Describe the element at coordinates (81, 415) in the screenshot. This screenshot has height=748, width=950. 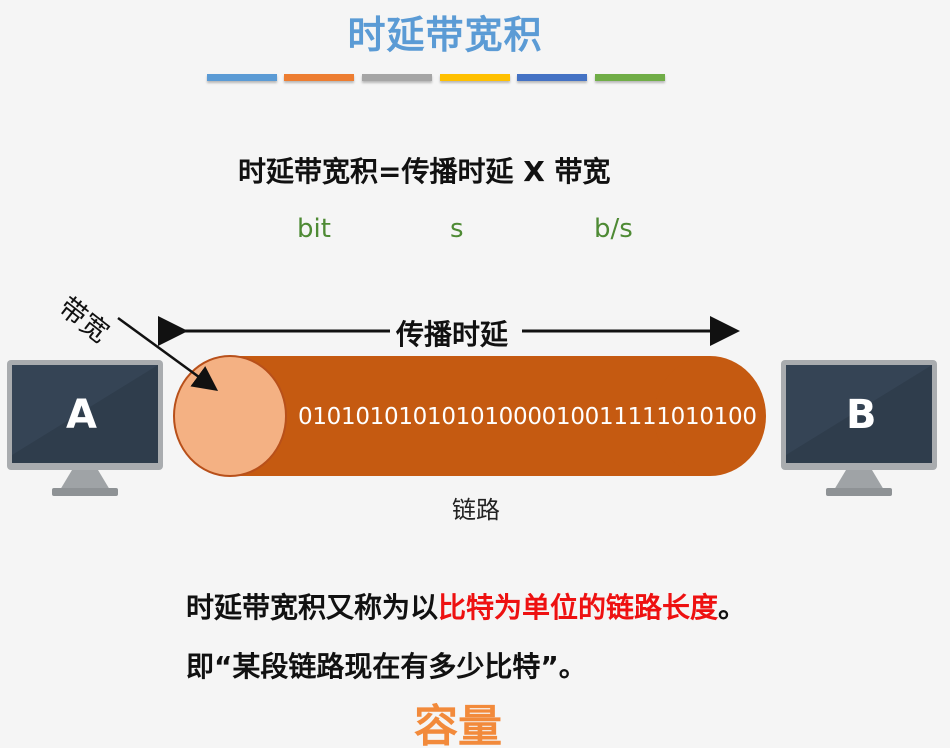
I see `host-a-label: A` at that location.